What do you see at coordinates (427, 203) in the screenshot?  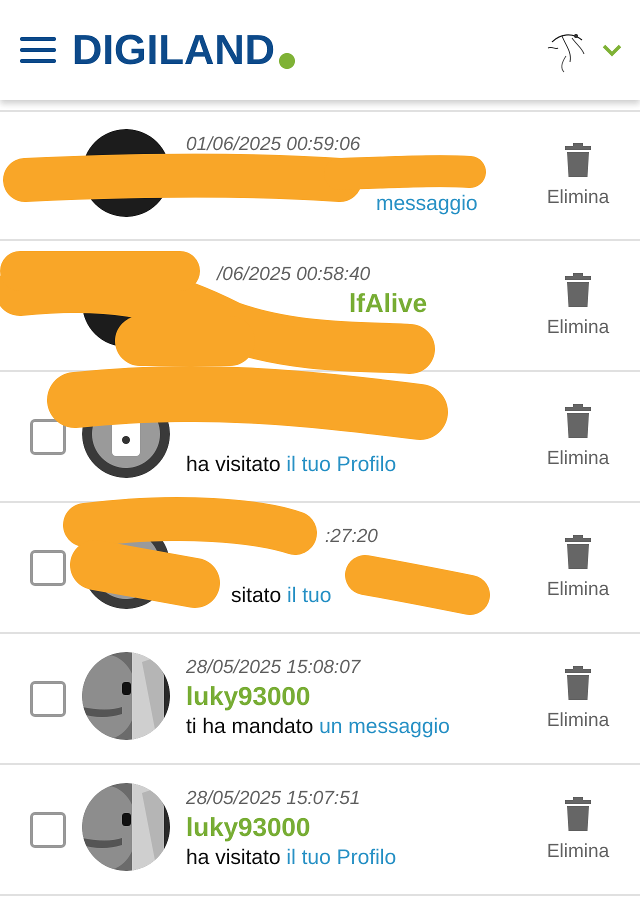 I see `activity-link: messaggio` at bounding box center [427, 203].